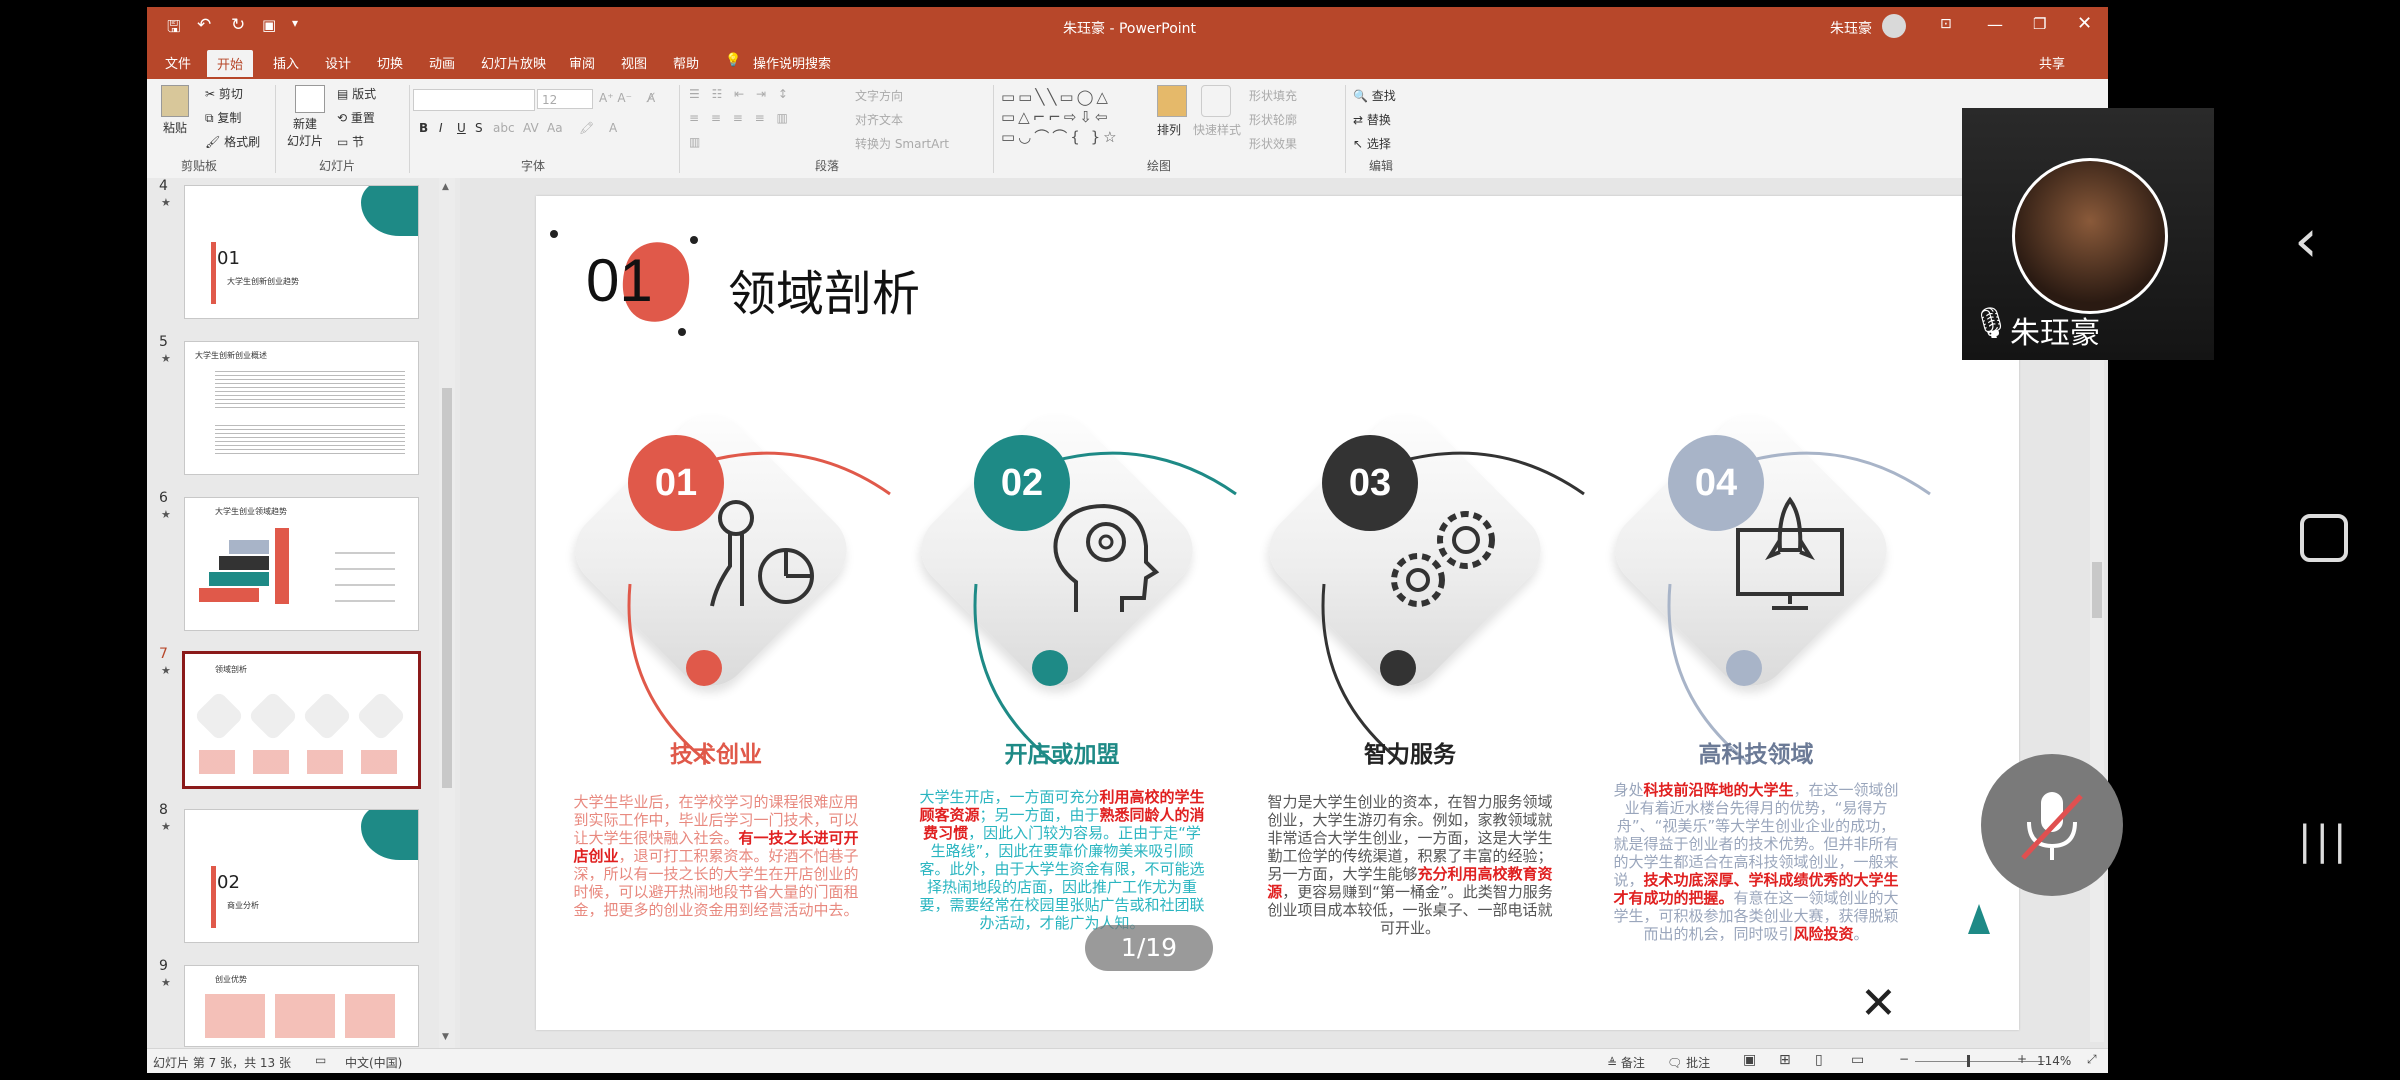 The image size is (2400, 1080). I want to click on tab-review: 审阅, so click(582, 62).